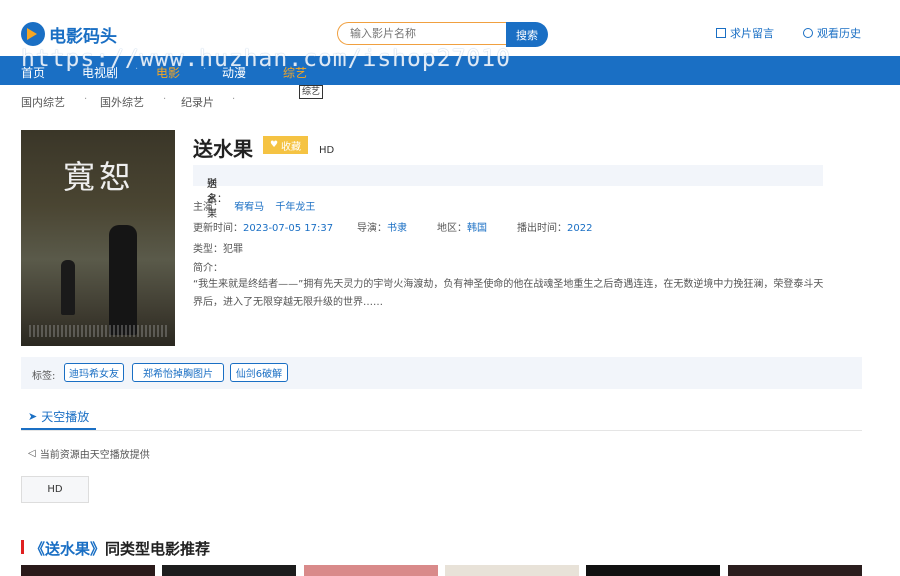 The image size is (900, 576). Describe the element at coordinates (99, 177) in the screenshot. I see `poster-calligraphy: 寬恕` at that location.